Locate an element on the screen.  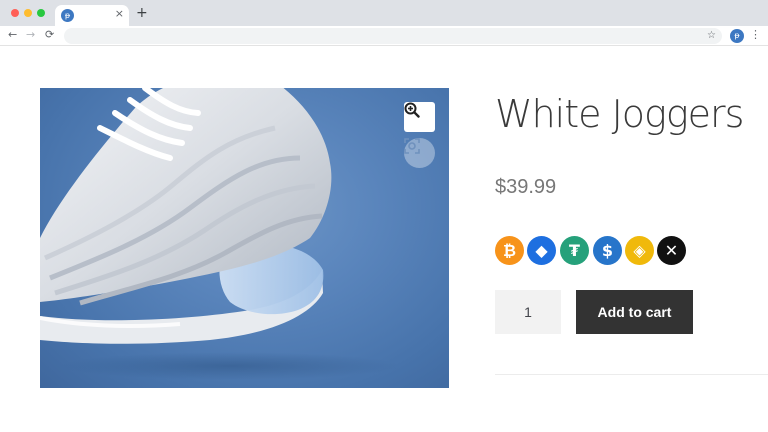
bookmark-star-icon: ☆ is located at coordinates (711, 36).